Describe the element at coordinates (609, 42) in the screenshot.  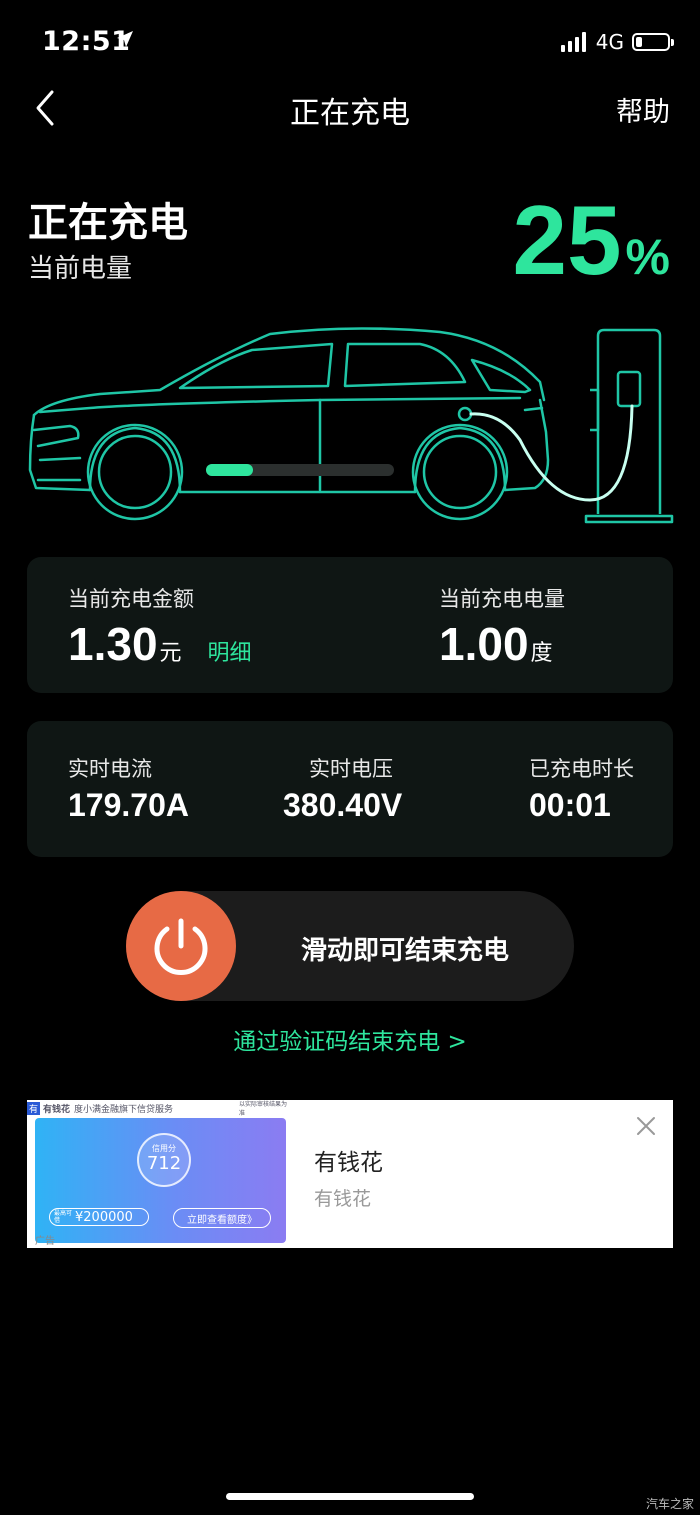
I see `network-type: 4G` at that location.